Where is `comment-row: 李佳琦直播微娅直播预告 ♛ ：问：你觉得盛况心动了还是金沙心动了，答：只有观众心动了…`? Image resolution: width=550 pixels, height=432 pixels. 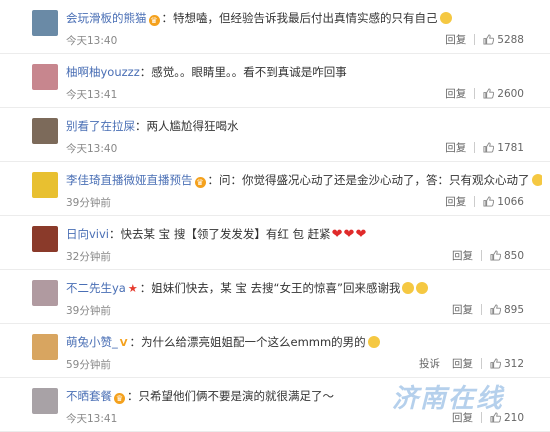
comment-row: 李佳琦直播微娅直播预告 ♛ ：问：你觉得盛况心动了还是金沙心动了，答：只有观众心动了… is located at coordinates (275, 189).